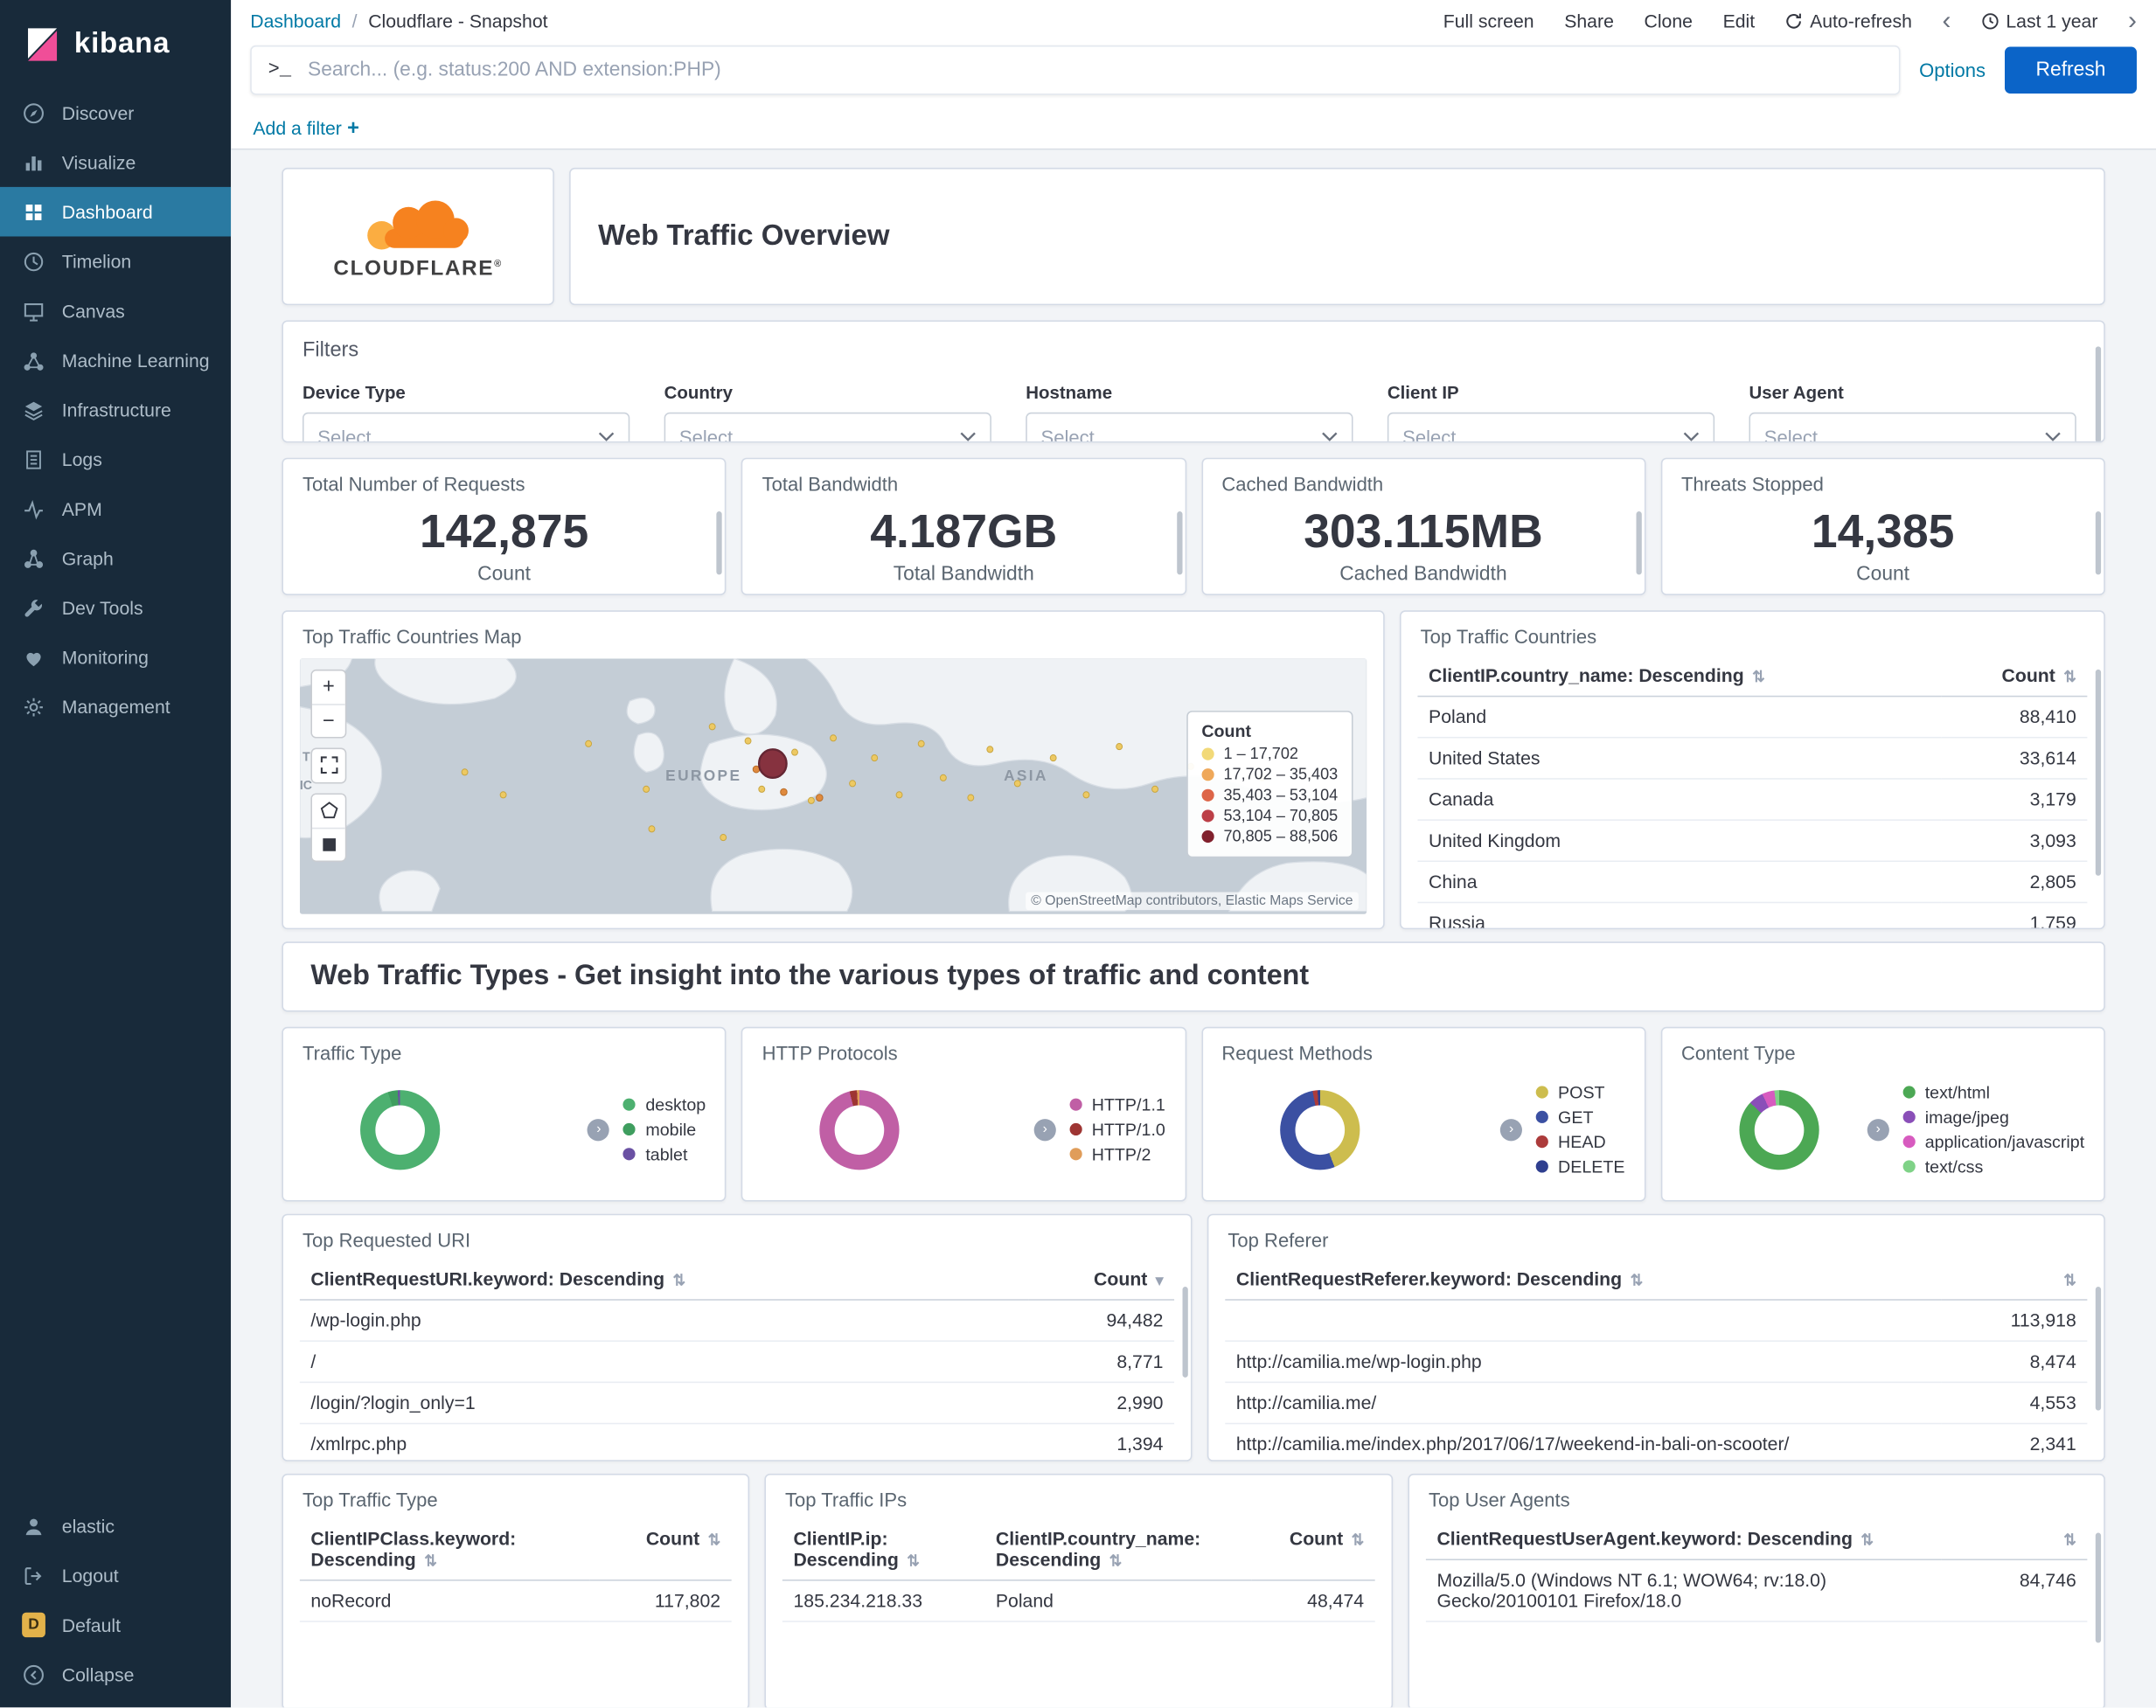 This screenshot has height=1708, width=2156. Describe the element at coordinates (1993, 1141) in the screenshot. I see `legend-item: application/javascript` at that location.